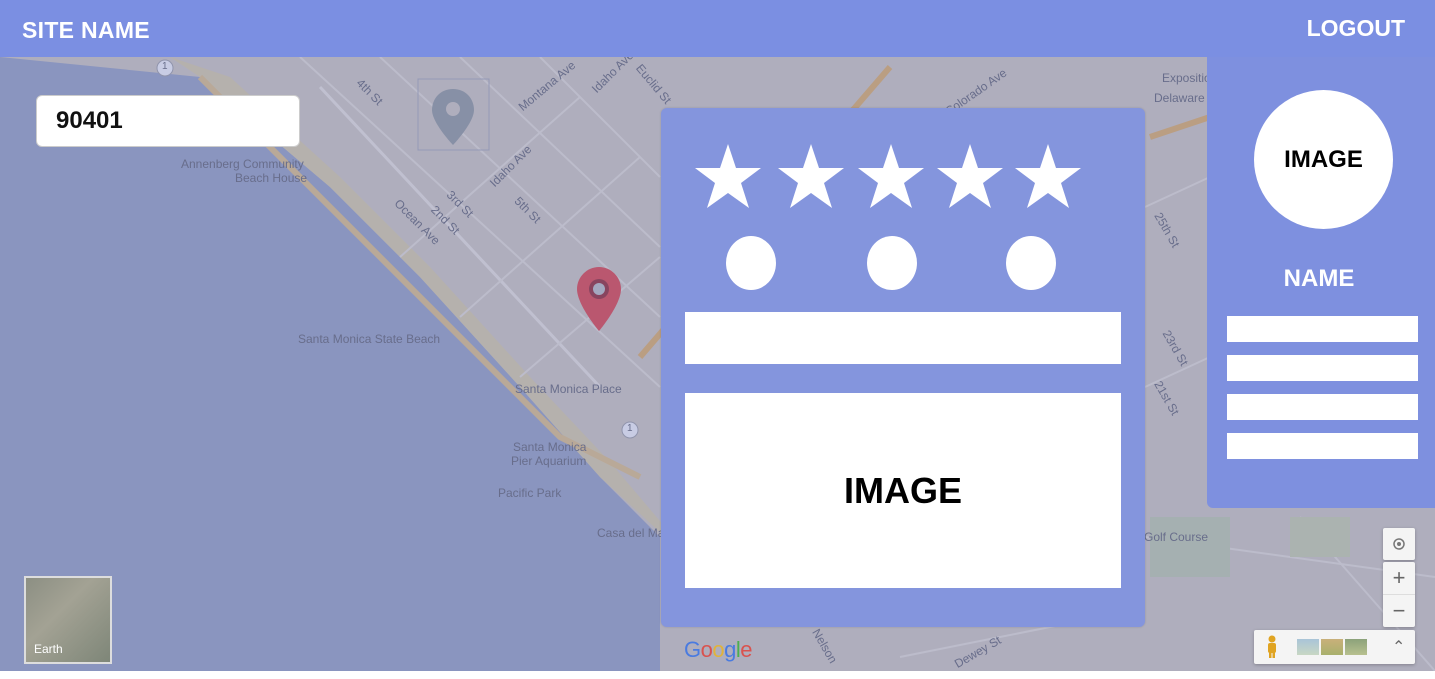 The height and width of the screenshot is (679, 1435). Describe the element at coordinates (1323, 159) in the screenshot. I see `avatar: IMAGE` at that location.